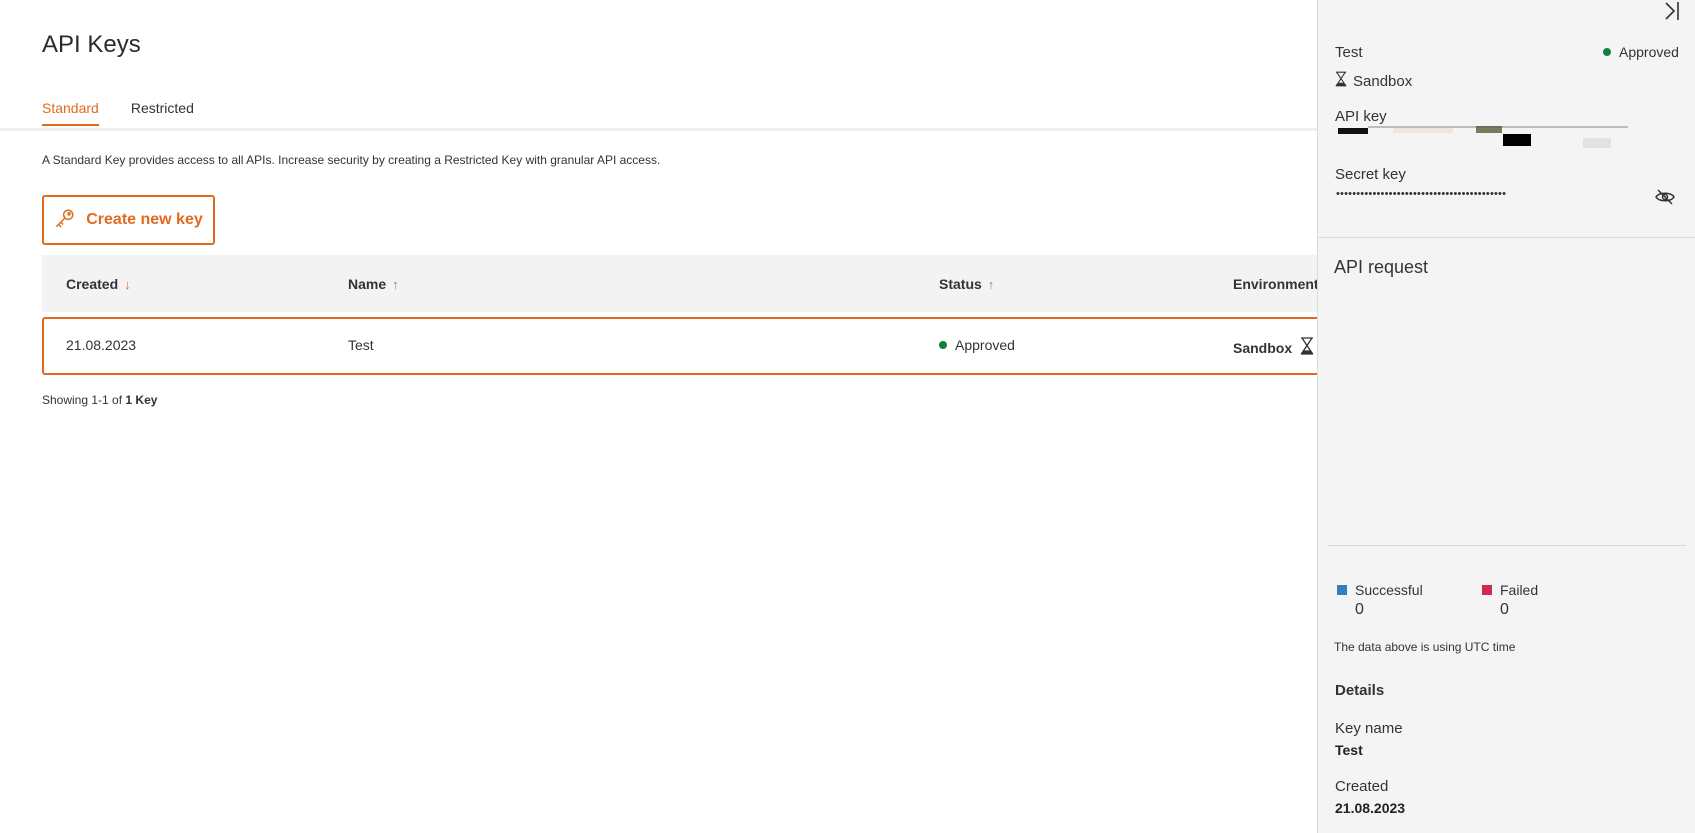 This screenshot has height=833, width=1695. I want to click on chart-baseline, so click(1507, 545).